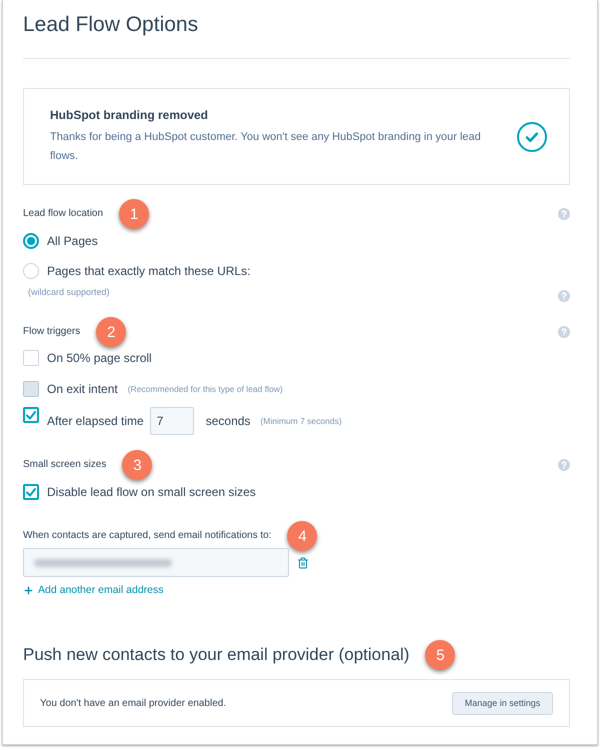 The width and height of the screenshot is (600, 750). What do you see at coordinates (111, 332) in the screenshot?
I see `callout-number-badge: 2` at bounding box center [111, 332].